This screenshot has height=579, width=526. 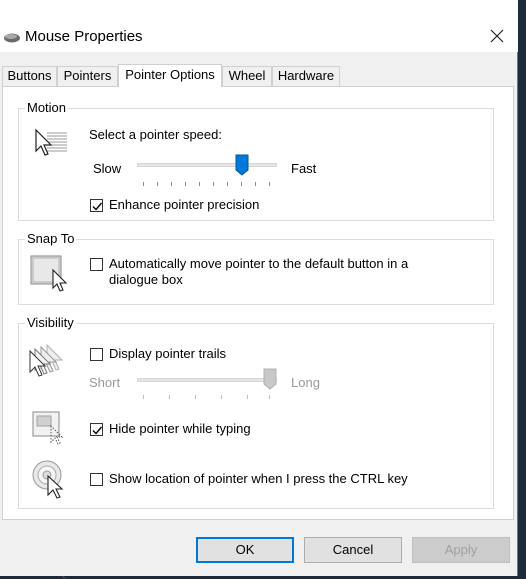 I want to click on snap-to-checkbox, so click(x=96, y=264).